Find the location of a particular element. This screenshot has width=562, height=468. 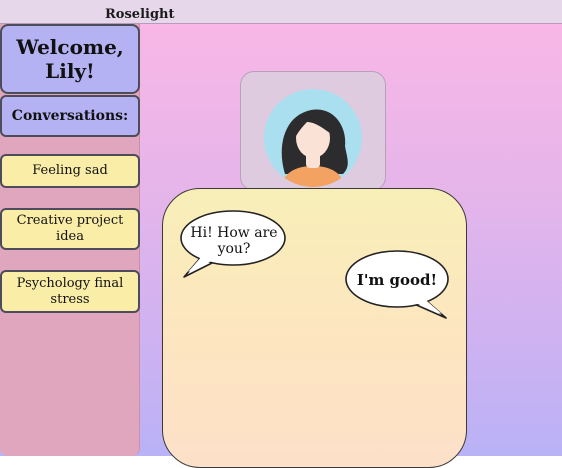

title-bar: Roselight is located at coordinates (281, 12).